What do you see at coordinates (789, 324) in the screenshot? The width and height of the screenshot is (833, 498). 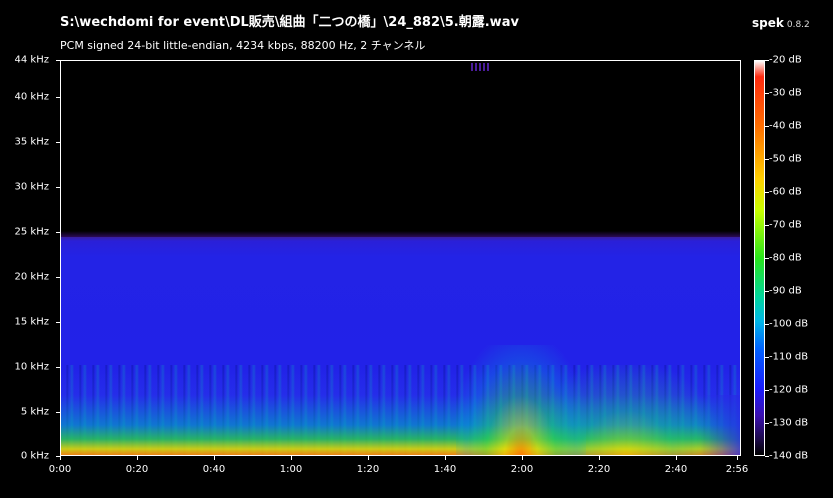 I see `db-tick-label: -100 dB` at bounding box center [789, 324].